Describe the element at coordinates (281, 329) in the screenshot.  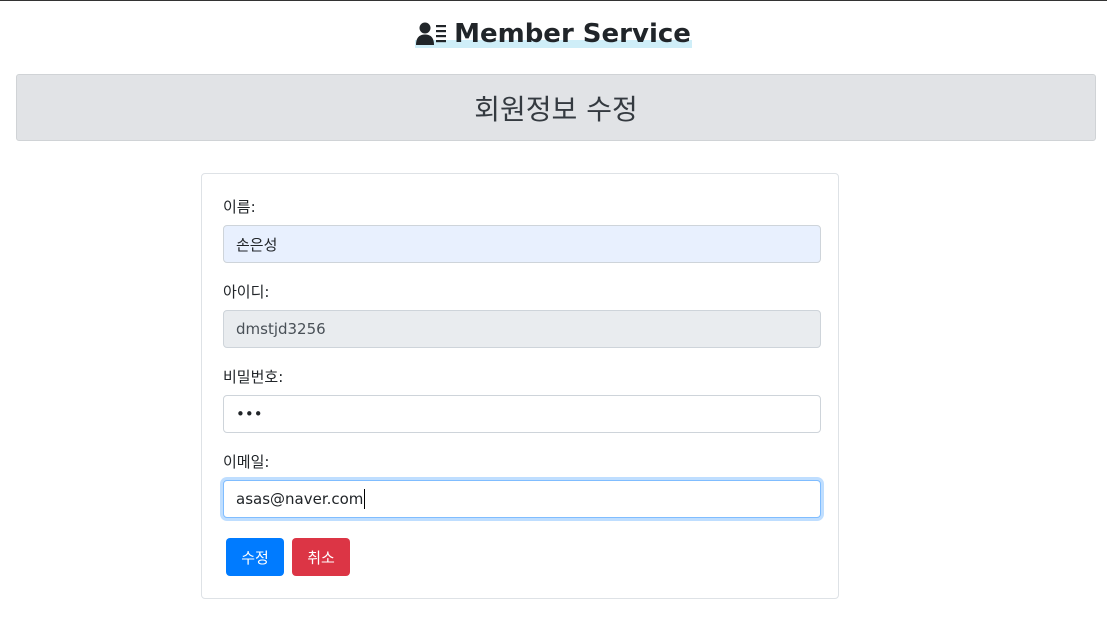
I see `userid-input-value: dmstjd3256` at that location.